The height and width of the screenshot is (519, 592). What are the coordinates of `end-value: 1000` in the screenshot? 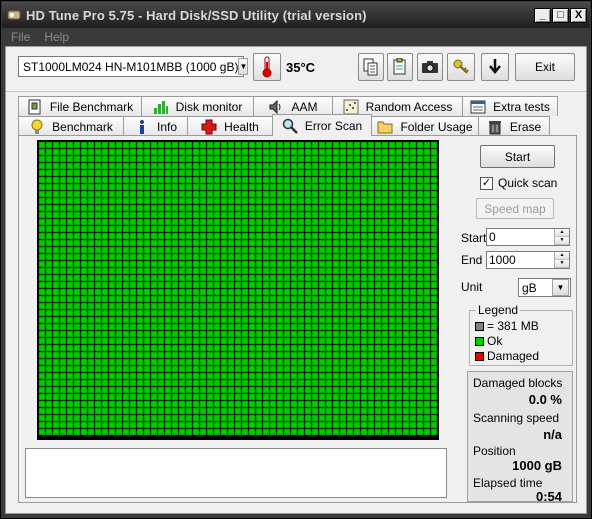 It's located at (502, 260).